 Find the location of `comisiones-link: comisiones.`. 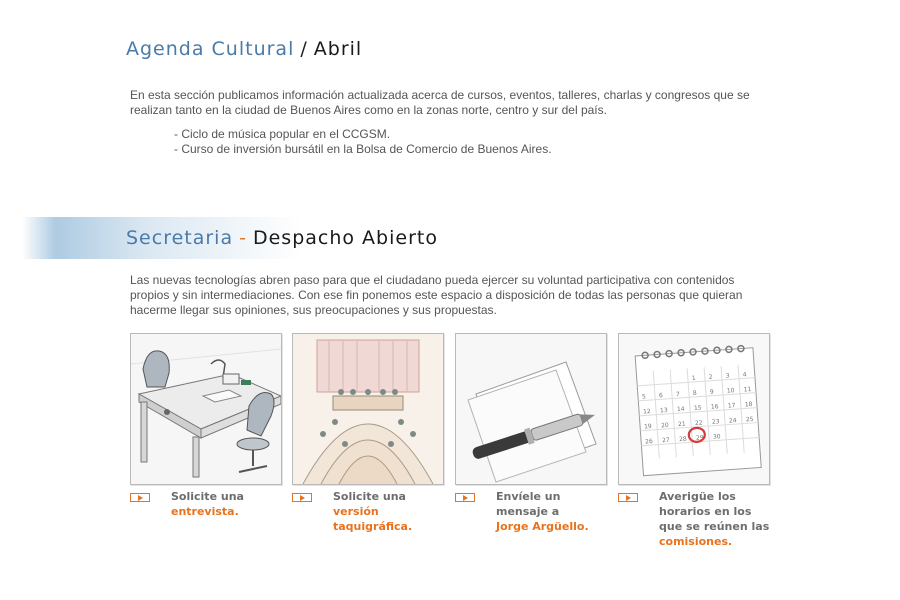

comisiones-link: comisiones. is located at coordinates (695, 541).